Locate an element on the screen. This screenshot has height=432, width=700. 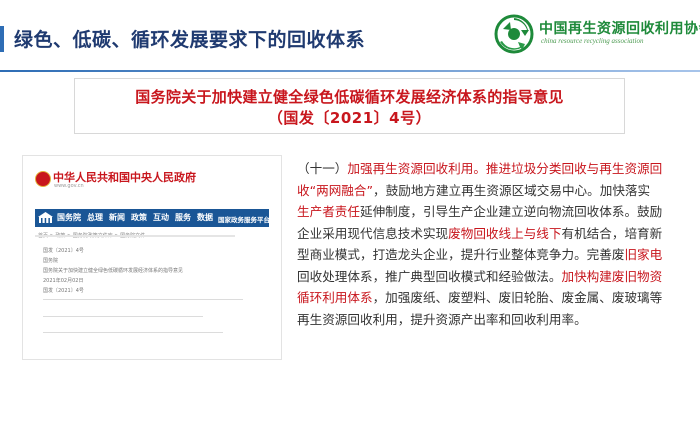
gov-nav-item-service: 服务 is located at coordinates (183, 217).